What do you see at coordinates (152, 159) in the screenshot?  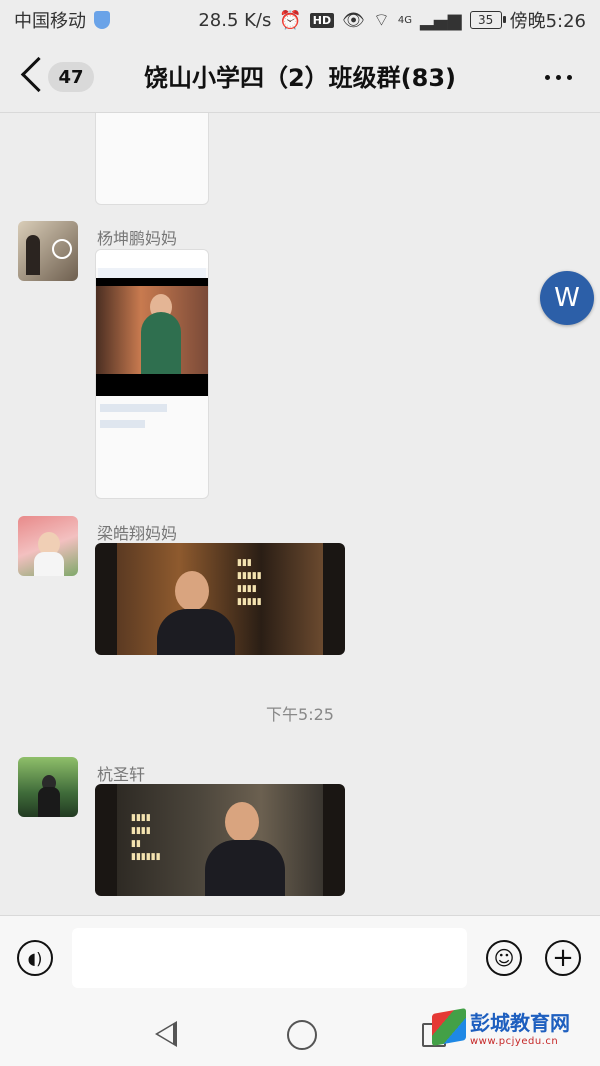 I see `previous-image-message` at bounding box center [152, 159].